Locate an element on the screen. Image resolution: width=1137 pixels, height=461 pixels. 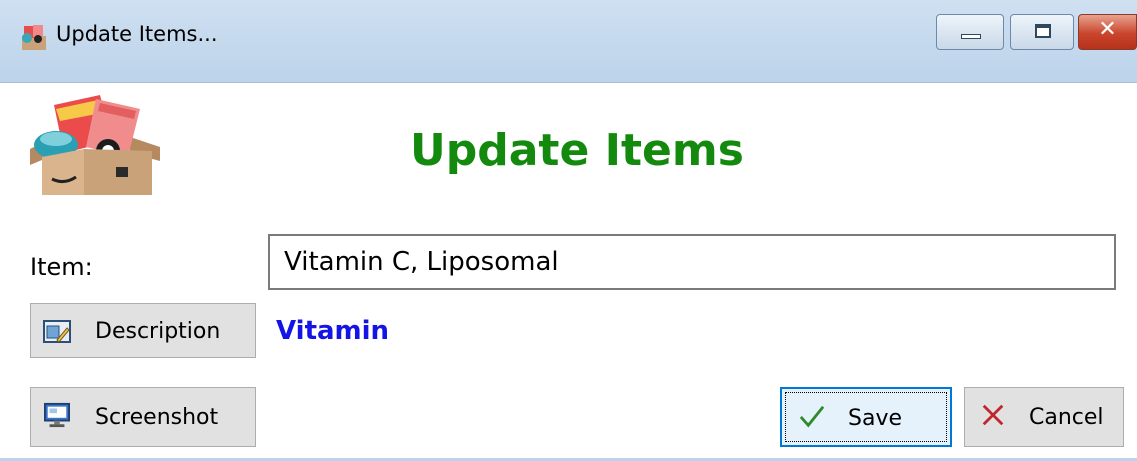
maximize-button is located at coordinates (1042, 32).